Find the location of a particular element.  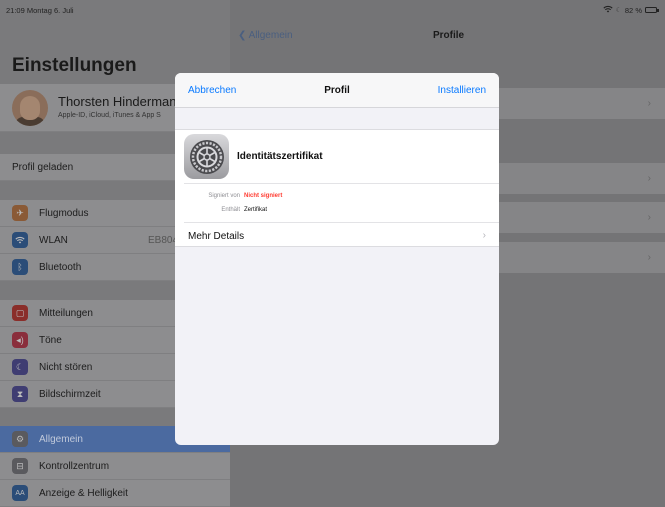

contains-value: Zertifikat is located at coordinates (256, 210).